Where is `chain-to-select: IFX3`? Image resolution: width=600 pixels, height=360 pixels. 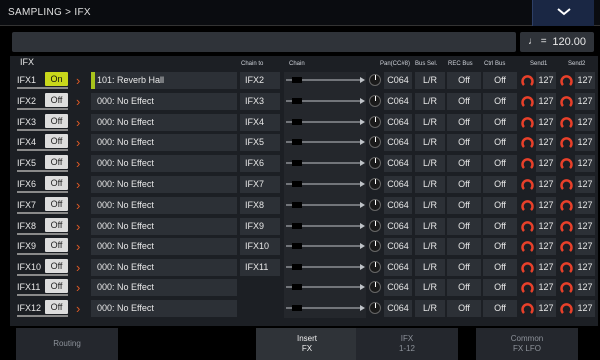
chain-to-select: IFX3 is located at coordinates (260, 101).